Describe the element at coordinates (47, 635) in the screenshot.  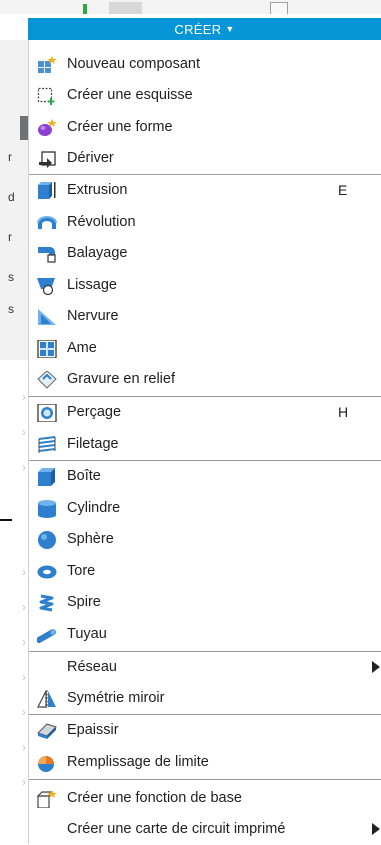
I see `pipe-icon` at that location.